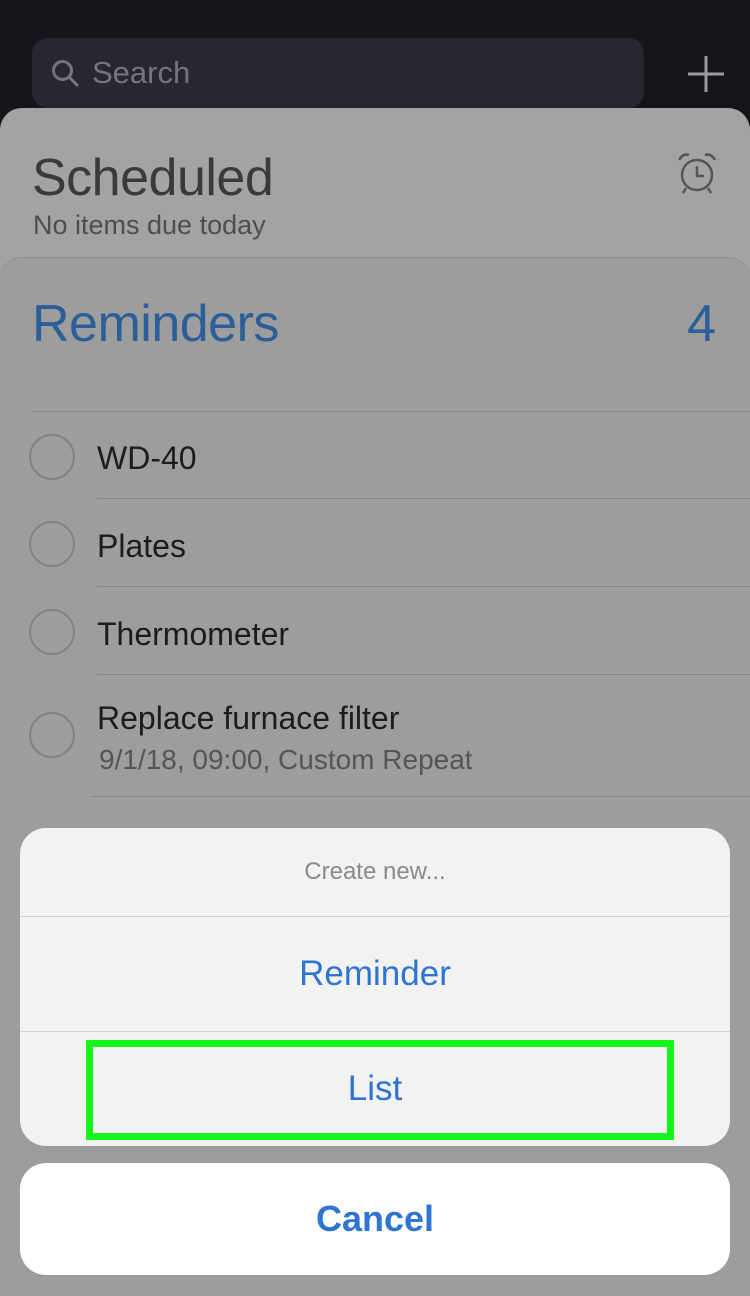  I want to click on reminder-detail: 9/1/18, 09:00, Custom Repeat, so click(286, 759).